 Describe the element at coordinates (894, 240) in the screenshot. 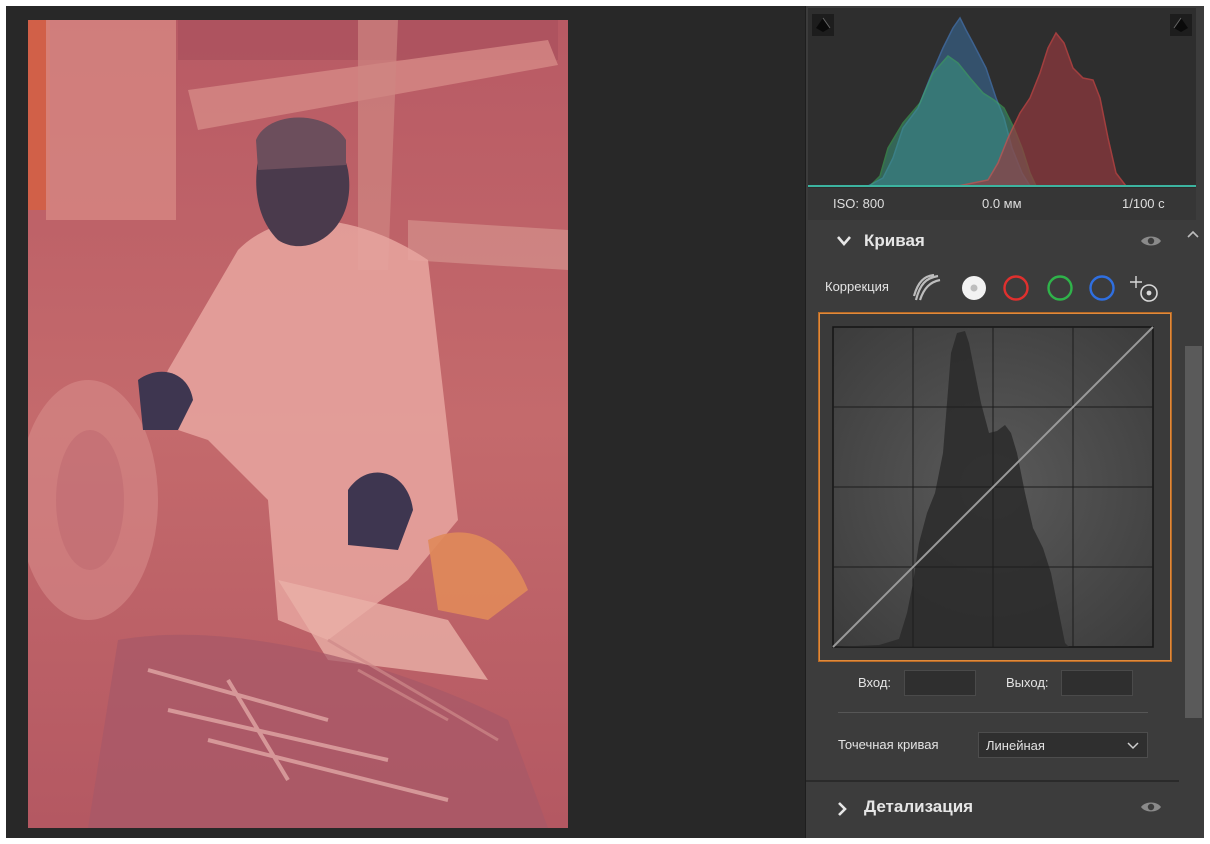

I see `curve-section-title: Кривая` at that location.